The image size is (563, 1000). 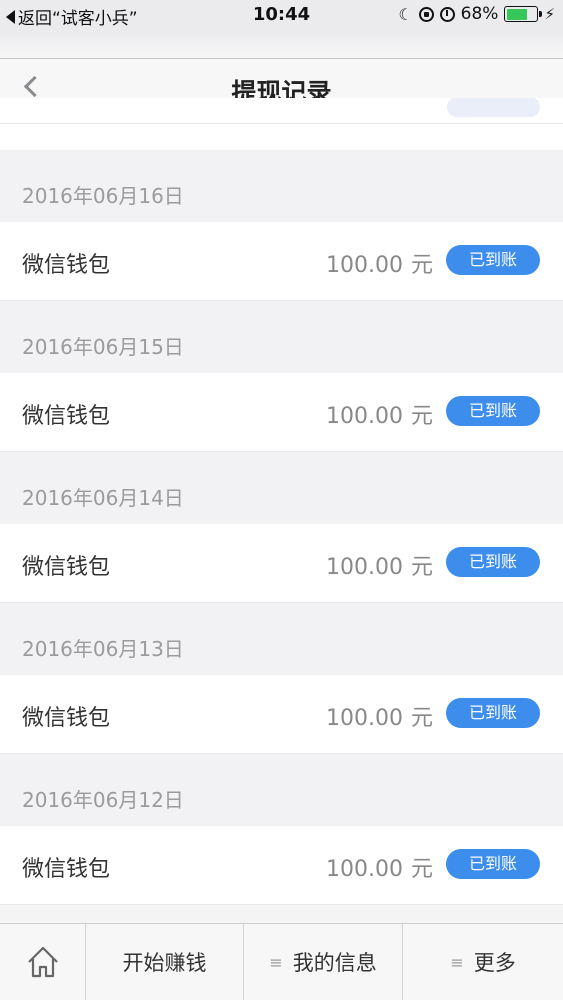 What do you see at coordinates (78, 19) in the screenshot?
I see `back-to-app-label: 返回“试客小兵”` at bounding box center [78, 19].